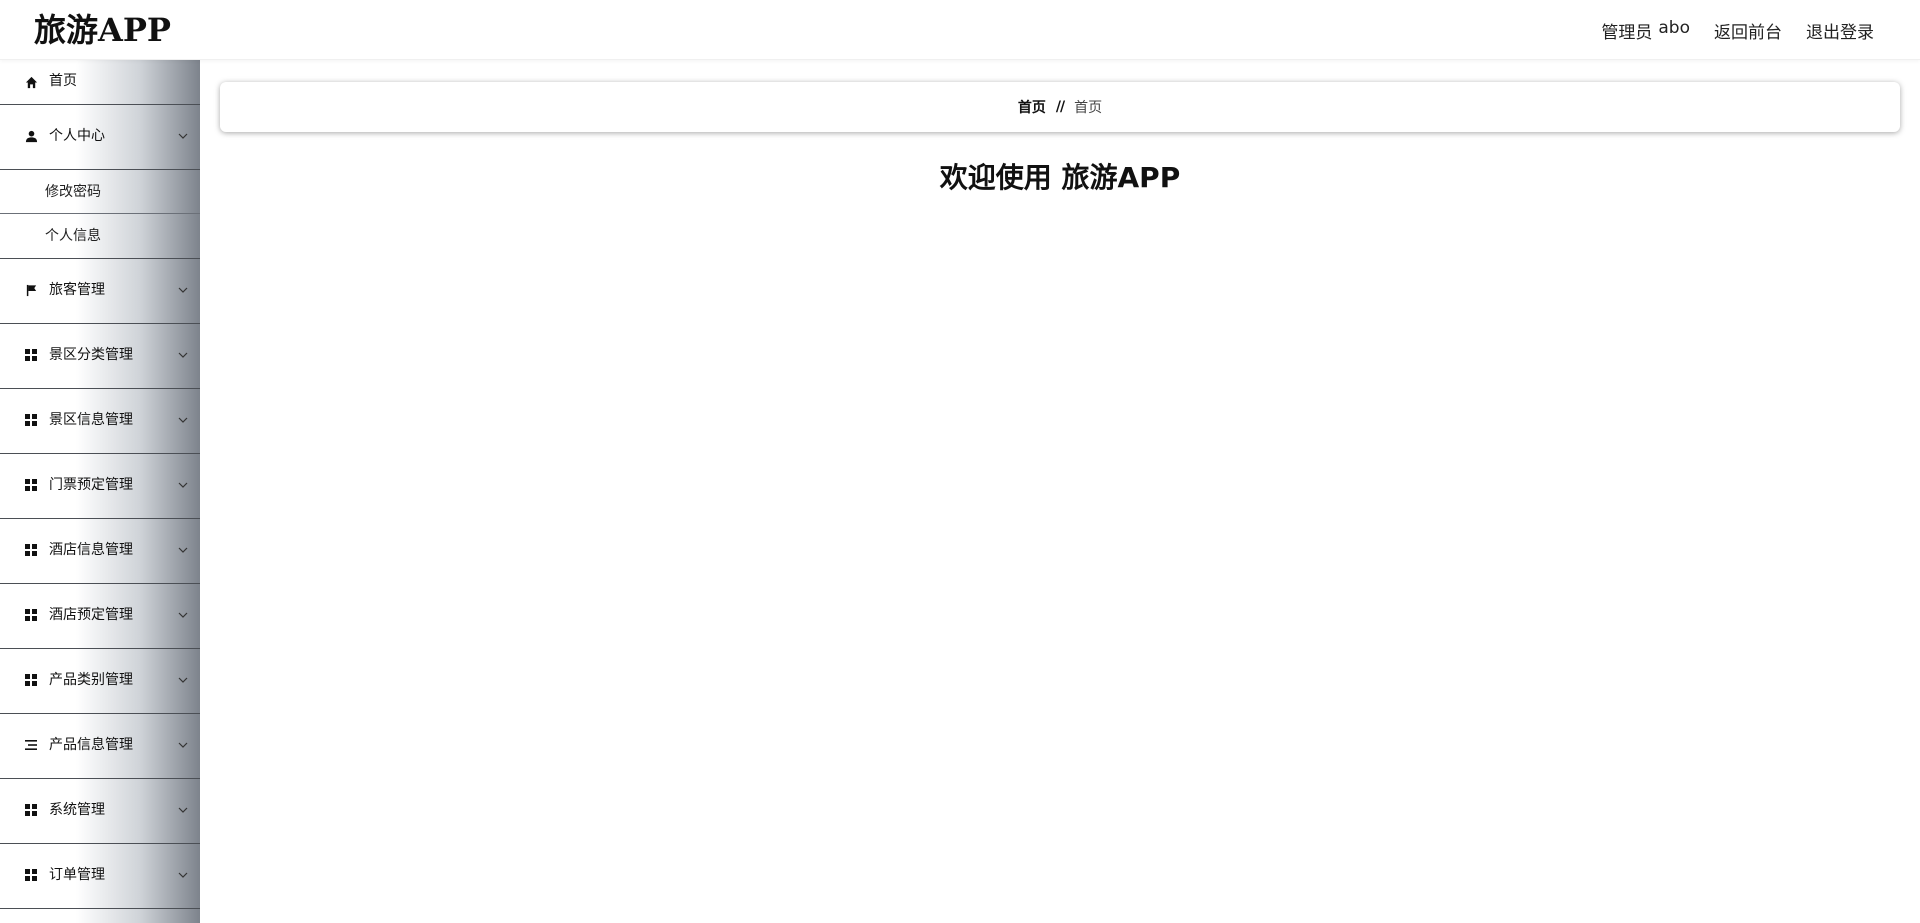 This screenshot has width=1920, height=923. I want to click on submenu-change-password: 修改密码, so click(100, 192).